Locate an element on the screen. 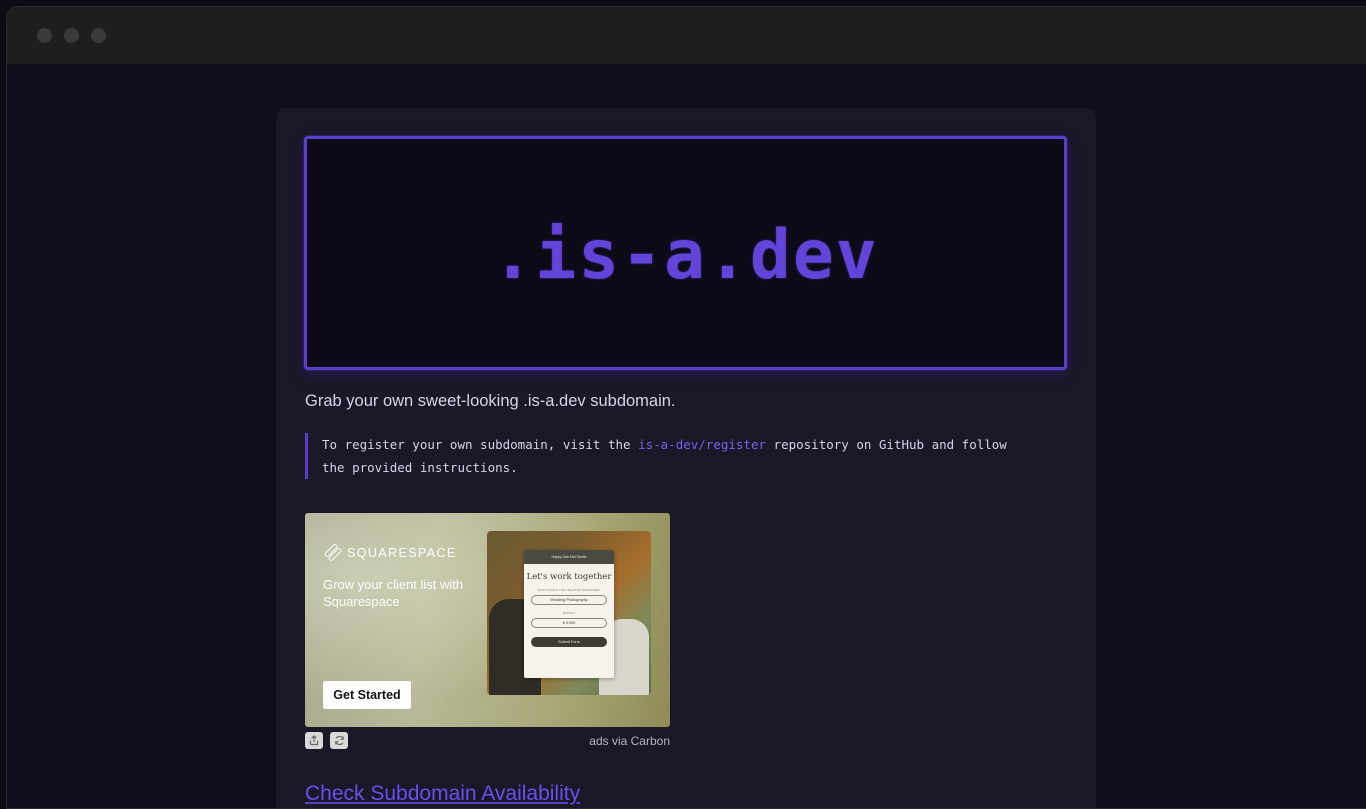 The image size is (1366, 809). close-window-button is located at coordinates (44, 35).